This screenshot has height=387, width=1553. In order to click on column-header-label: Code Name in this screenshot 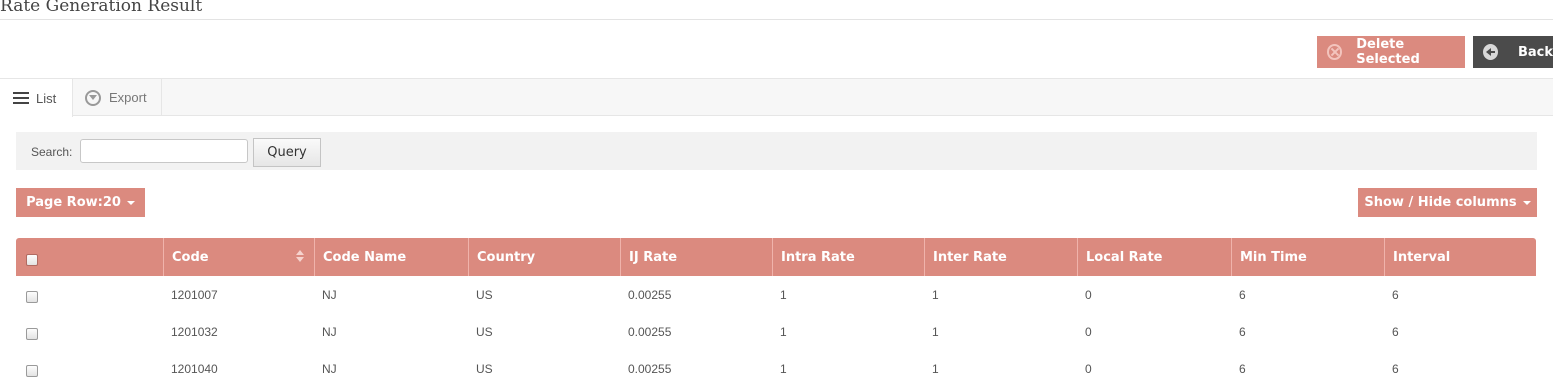, I will do `click(365, 257)`.